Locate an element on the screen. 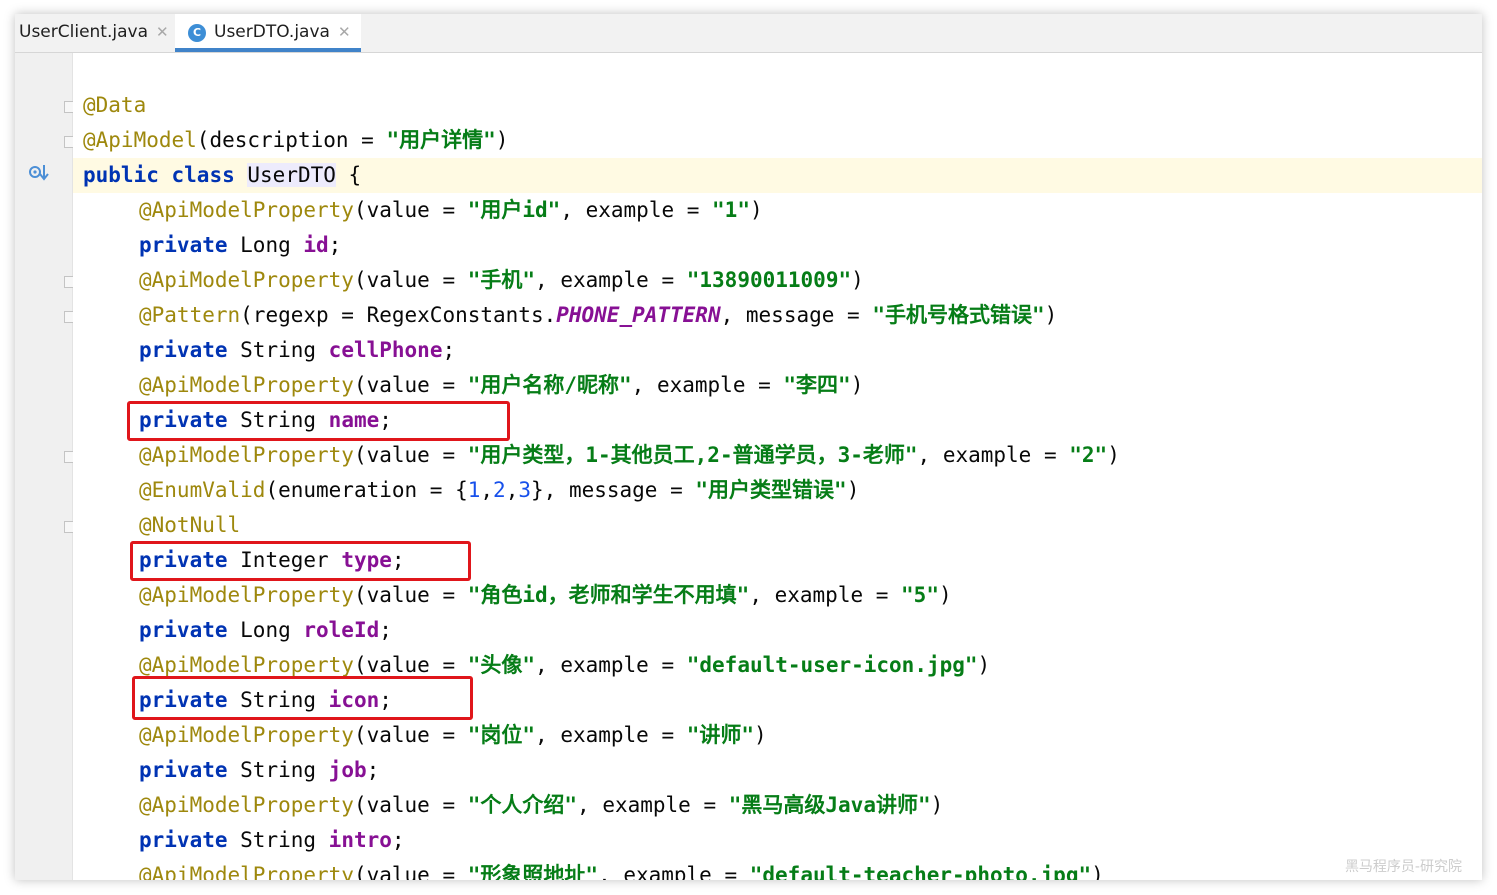 The image size is (1497, 895). class-name: UserDTO is located at coordinates (291, 175).